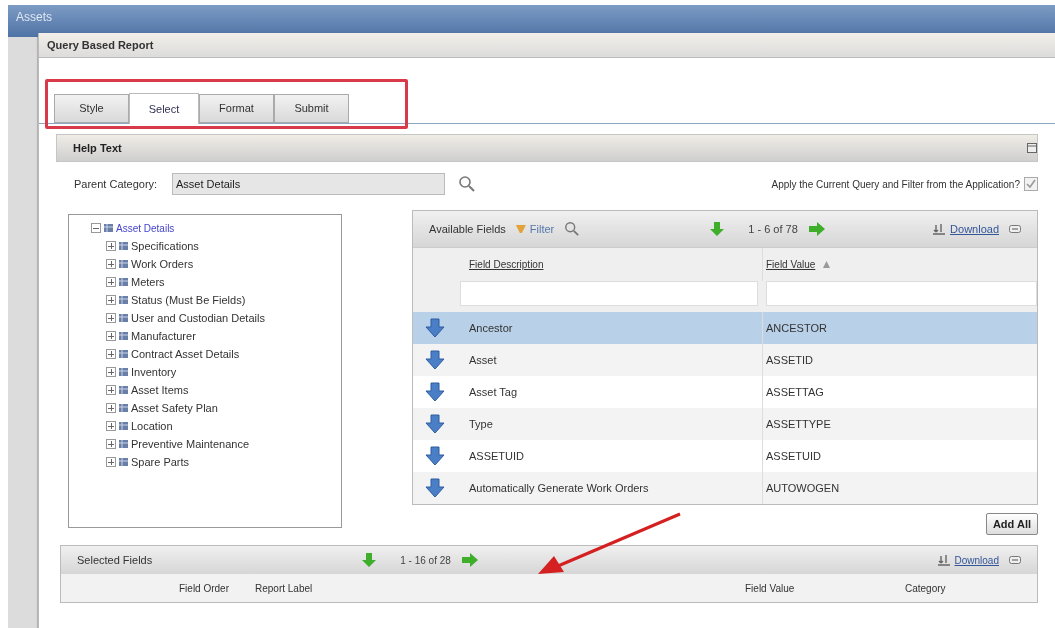 The width and height of the screenshot is (1055, 628). Describe the element at coordinates (827, 264) in the screenshot. I see `sort-icon` at that location.